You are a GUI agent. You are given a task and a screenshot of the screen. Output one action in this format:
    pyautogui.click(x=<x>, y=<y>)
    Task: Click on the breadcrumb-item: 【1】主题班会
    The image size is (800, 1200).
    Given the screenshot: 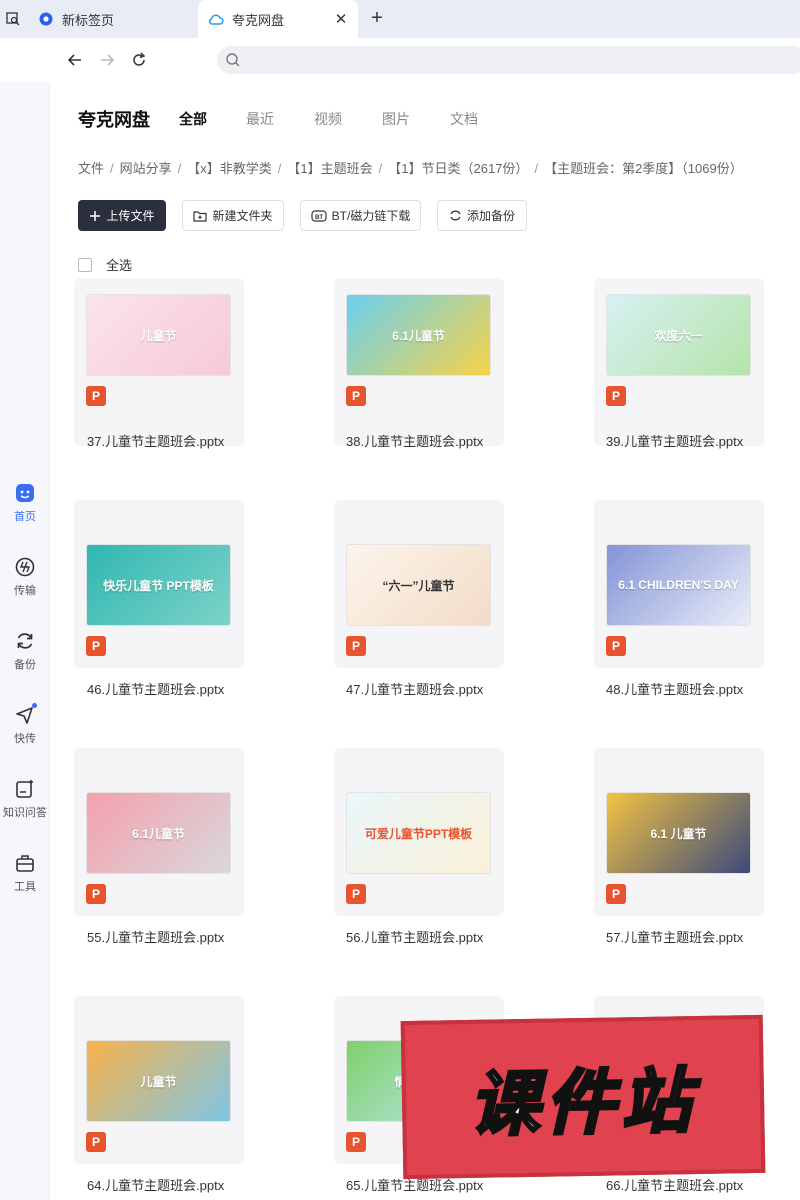 What is the action you would take?
    pyautogui.click(x=329, y=167)
    